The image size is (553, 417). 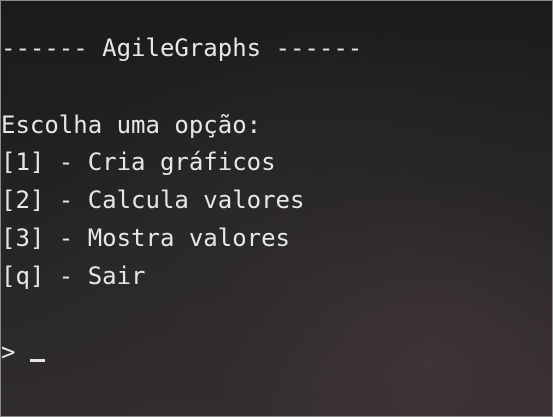 I want to click on menu-option-create-charts: [1] - Cria gráficos, so click(x=138, y=162).